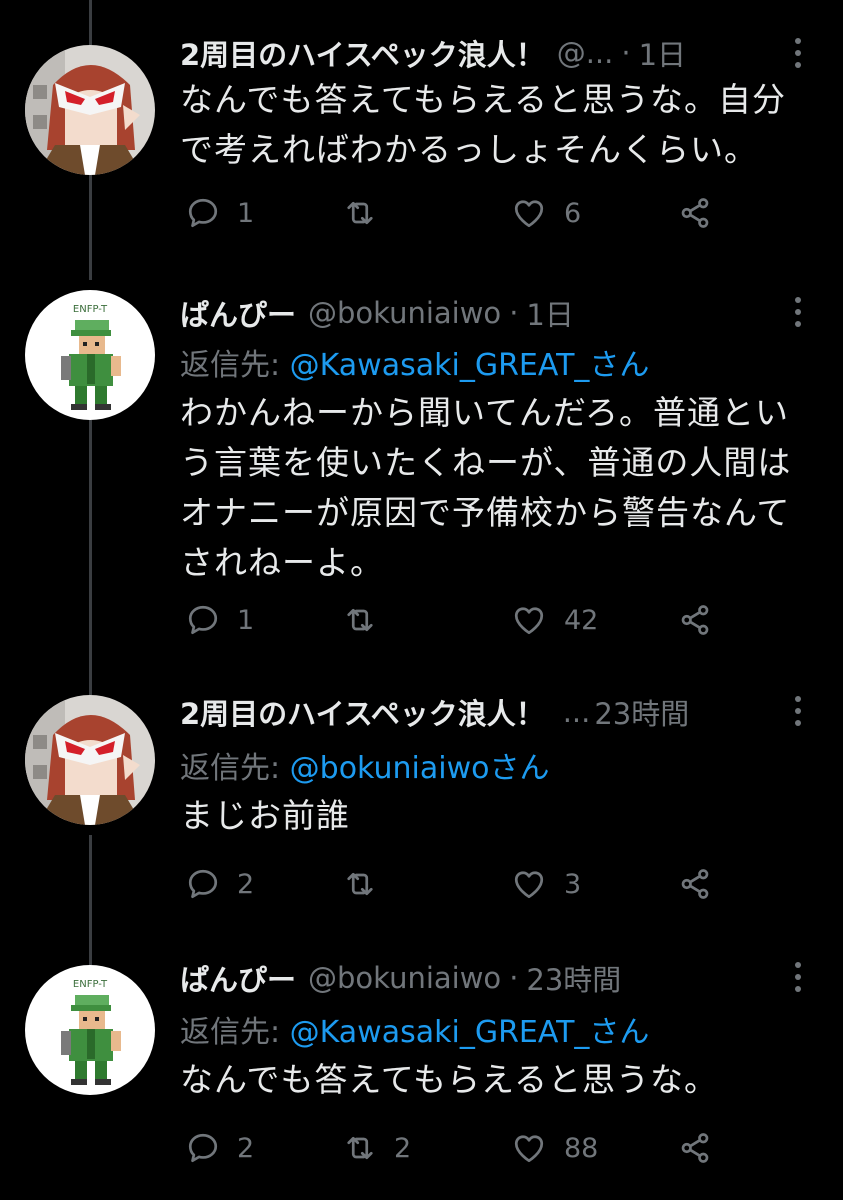  What do you see at coordinates (485, 412) in the screenshot?
I see `tweet-text-line: わかんねーから聞いてんだろ。普通とい` at bounding box center [485, 412].